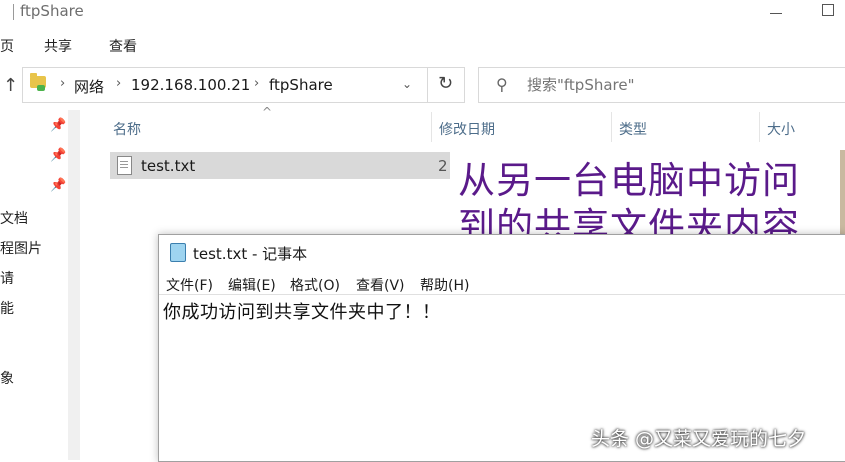  Describe the element at coordinates (315, 285) in the screenshot. I see `menu-format: 格式(O)` at that location.